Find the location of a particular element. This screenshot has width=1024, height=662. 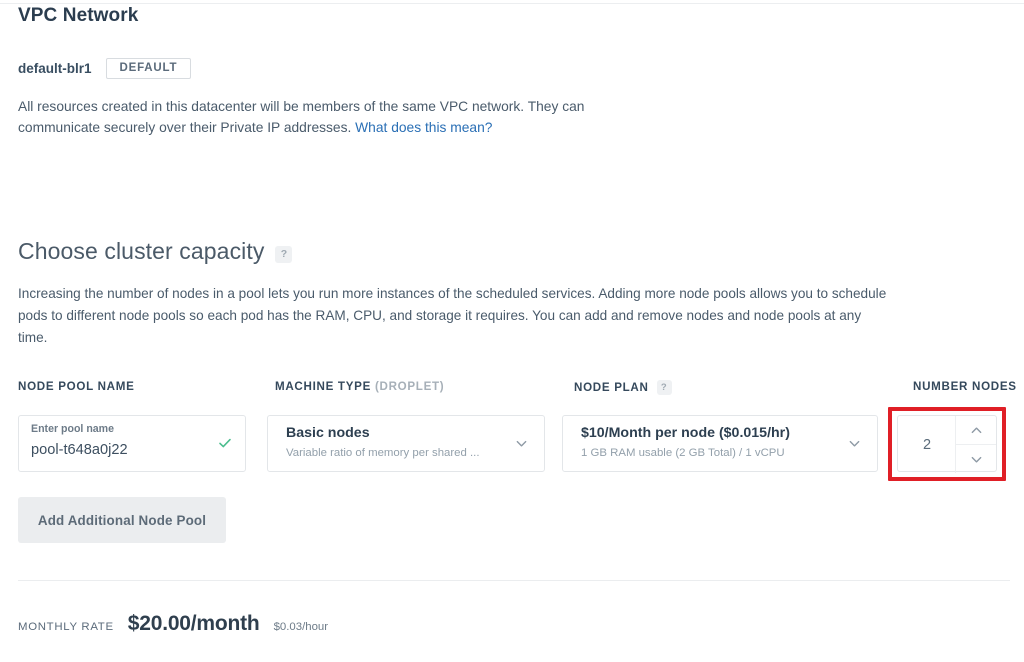

capacity-heading: Choose cluster capacity ? is located at coordinates (155, 251).